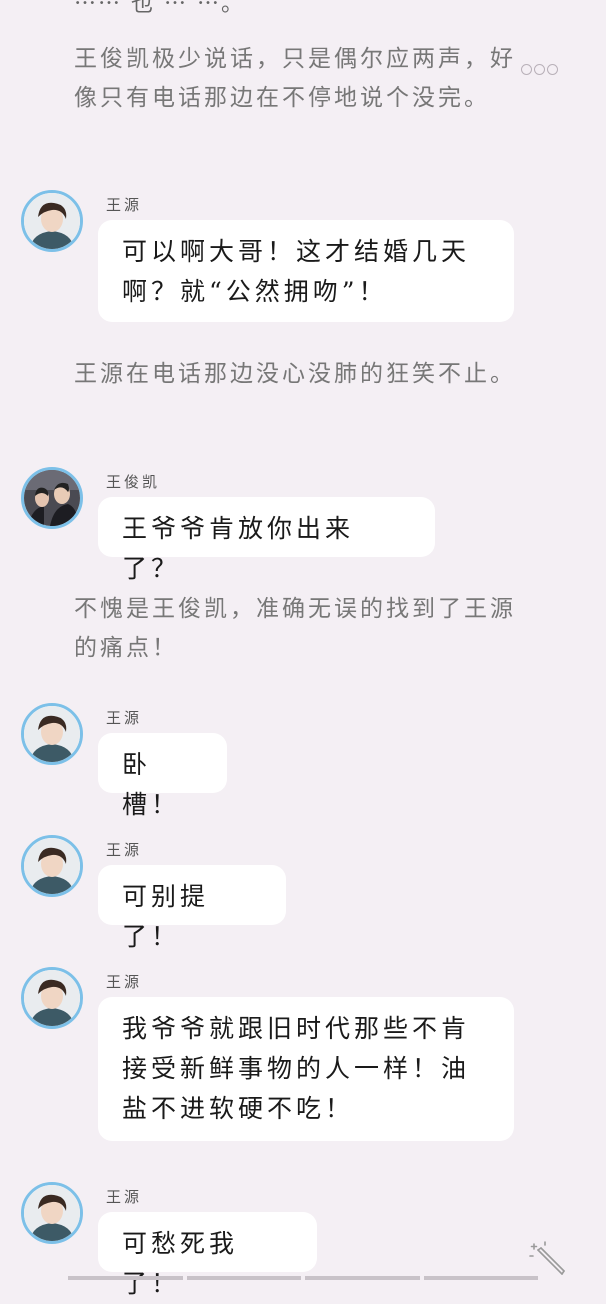 The height and width of the screenshot is (1304, 606). What do you see at coordinates (303, 1278) in the screenshot?
I see `page-indicator` at bounding box center [303, 1278].